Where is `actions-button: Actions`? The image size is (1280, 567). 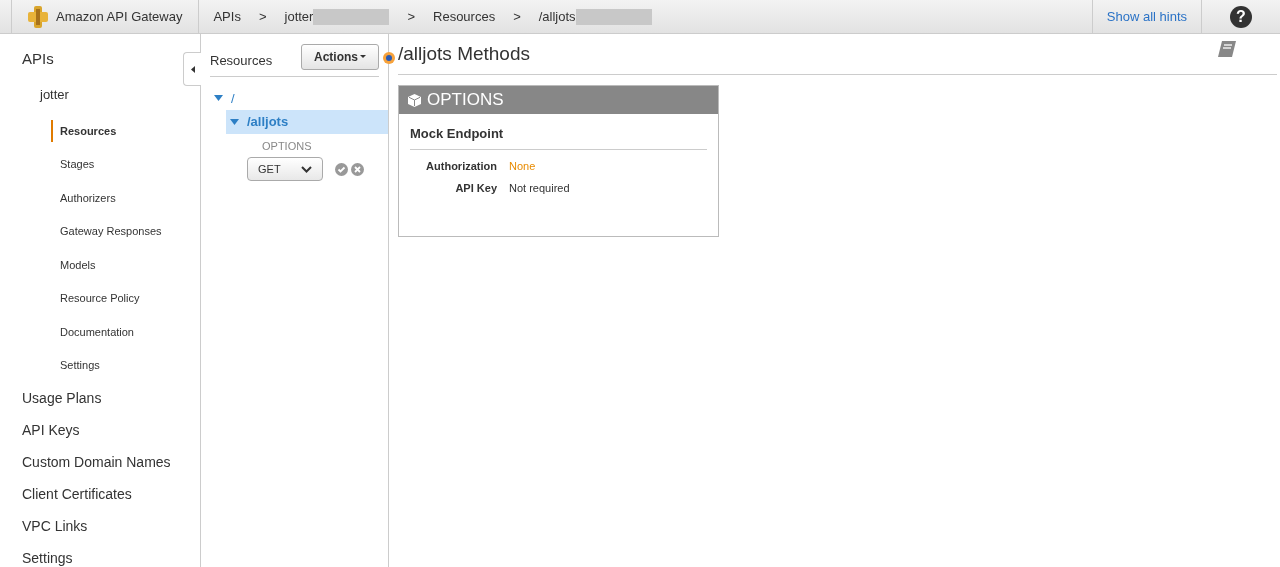 actions-button: Actions is located at coordinates (340, 56).